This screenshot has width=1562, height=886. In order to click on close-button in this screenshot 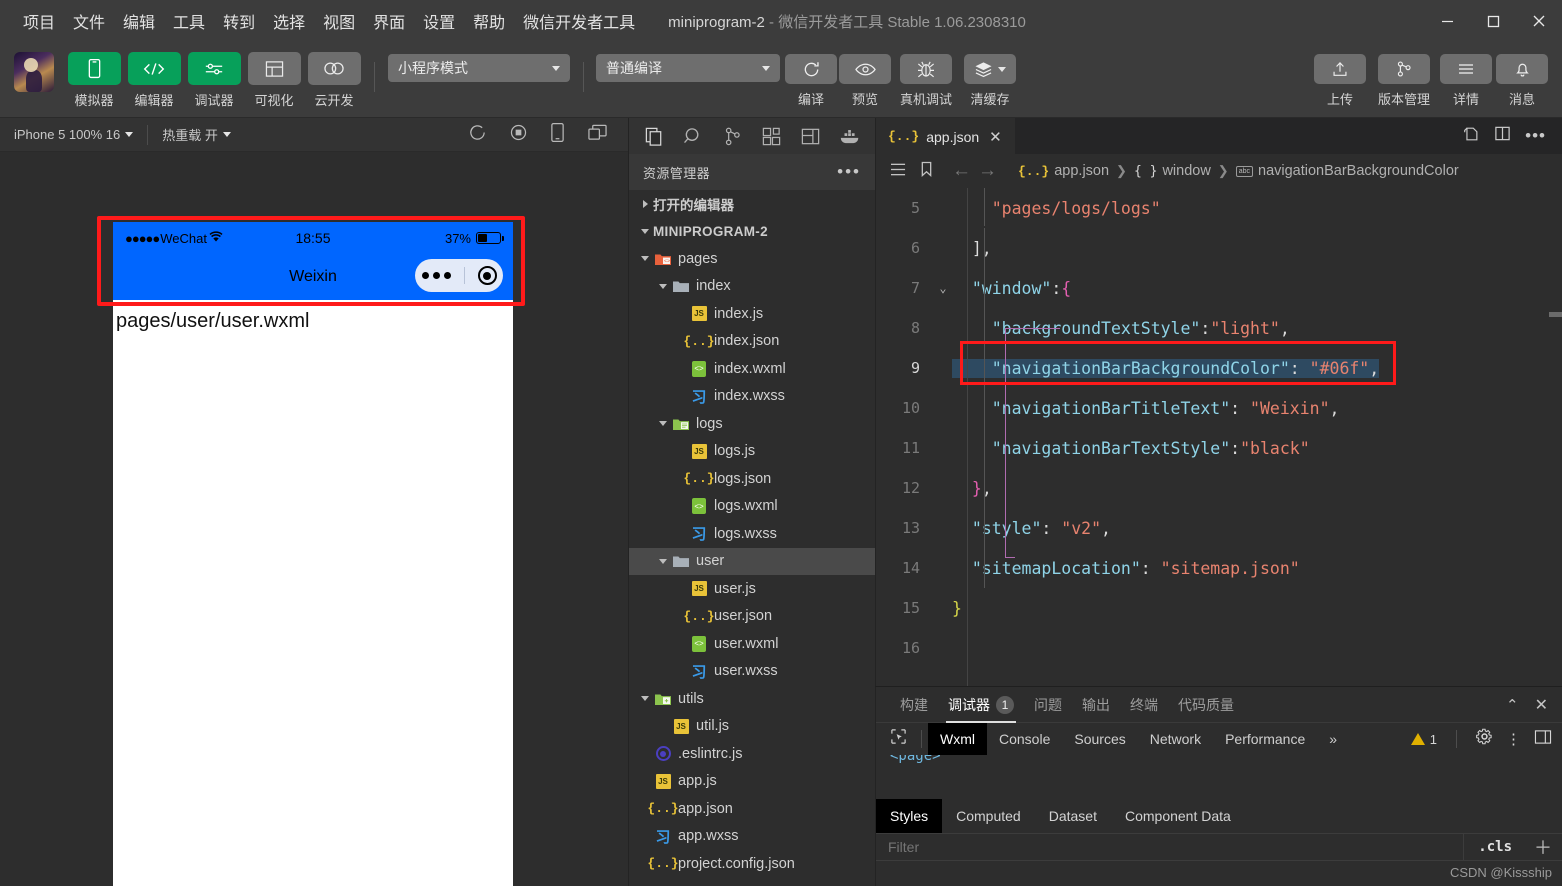, I will do `click(1539, 21)`.